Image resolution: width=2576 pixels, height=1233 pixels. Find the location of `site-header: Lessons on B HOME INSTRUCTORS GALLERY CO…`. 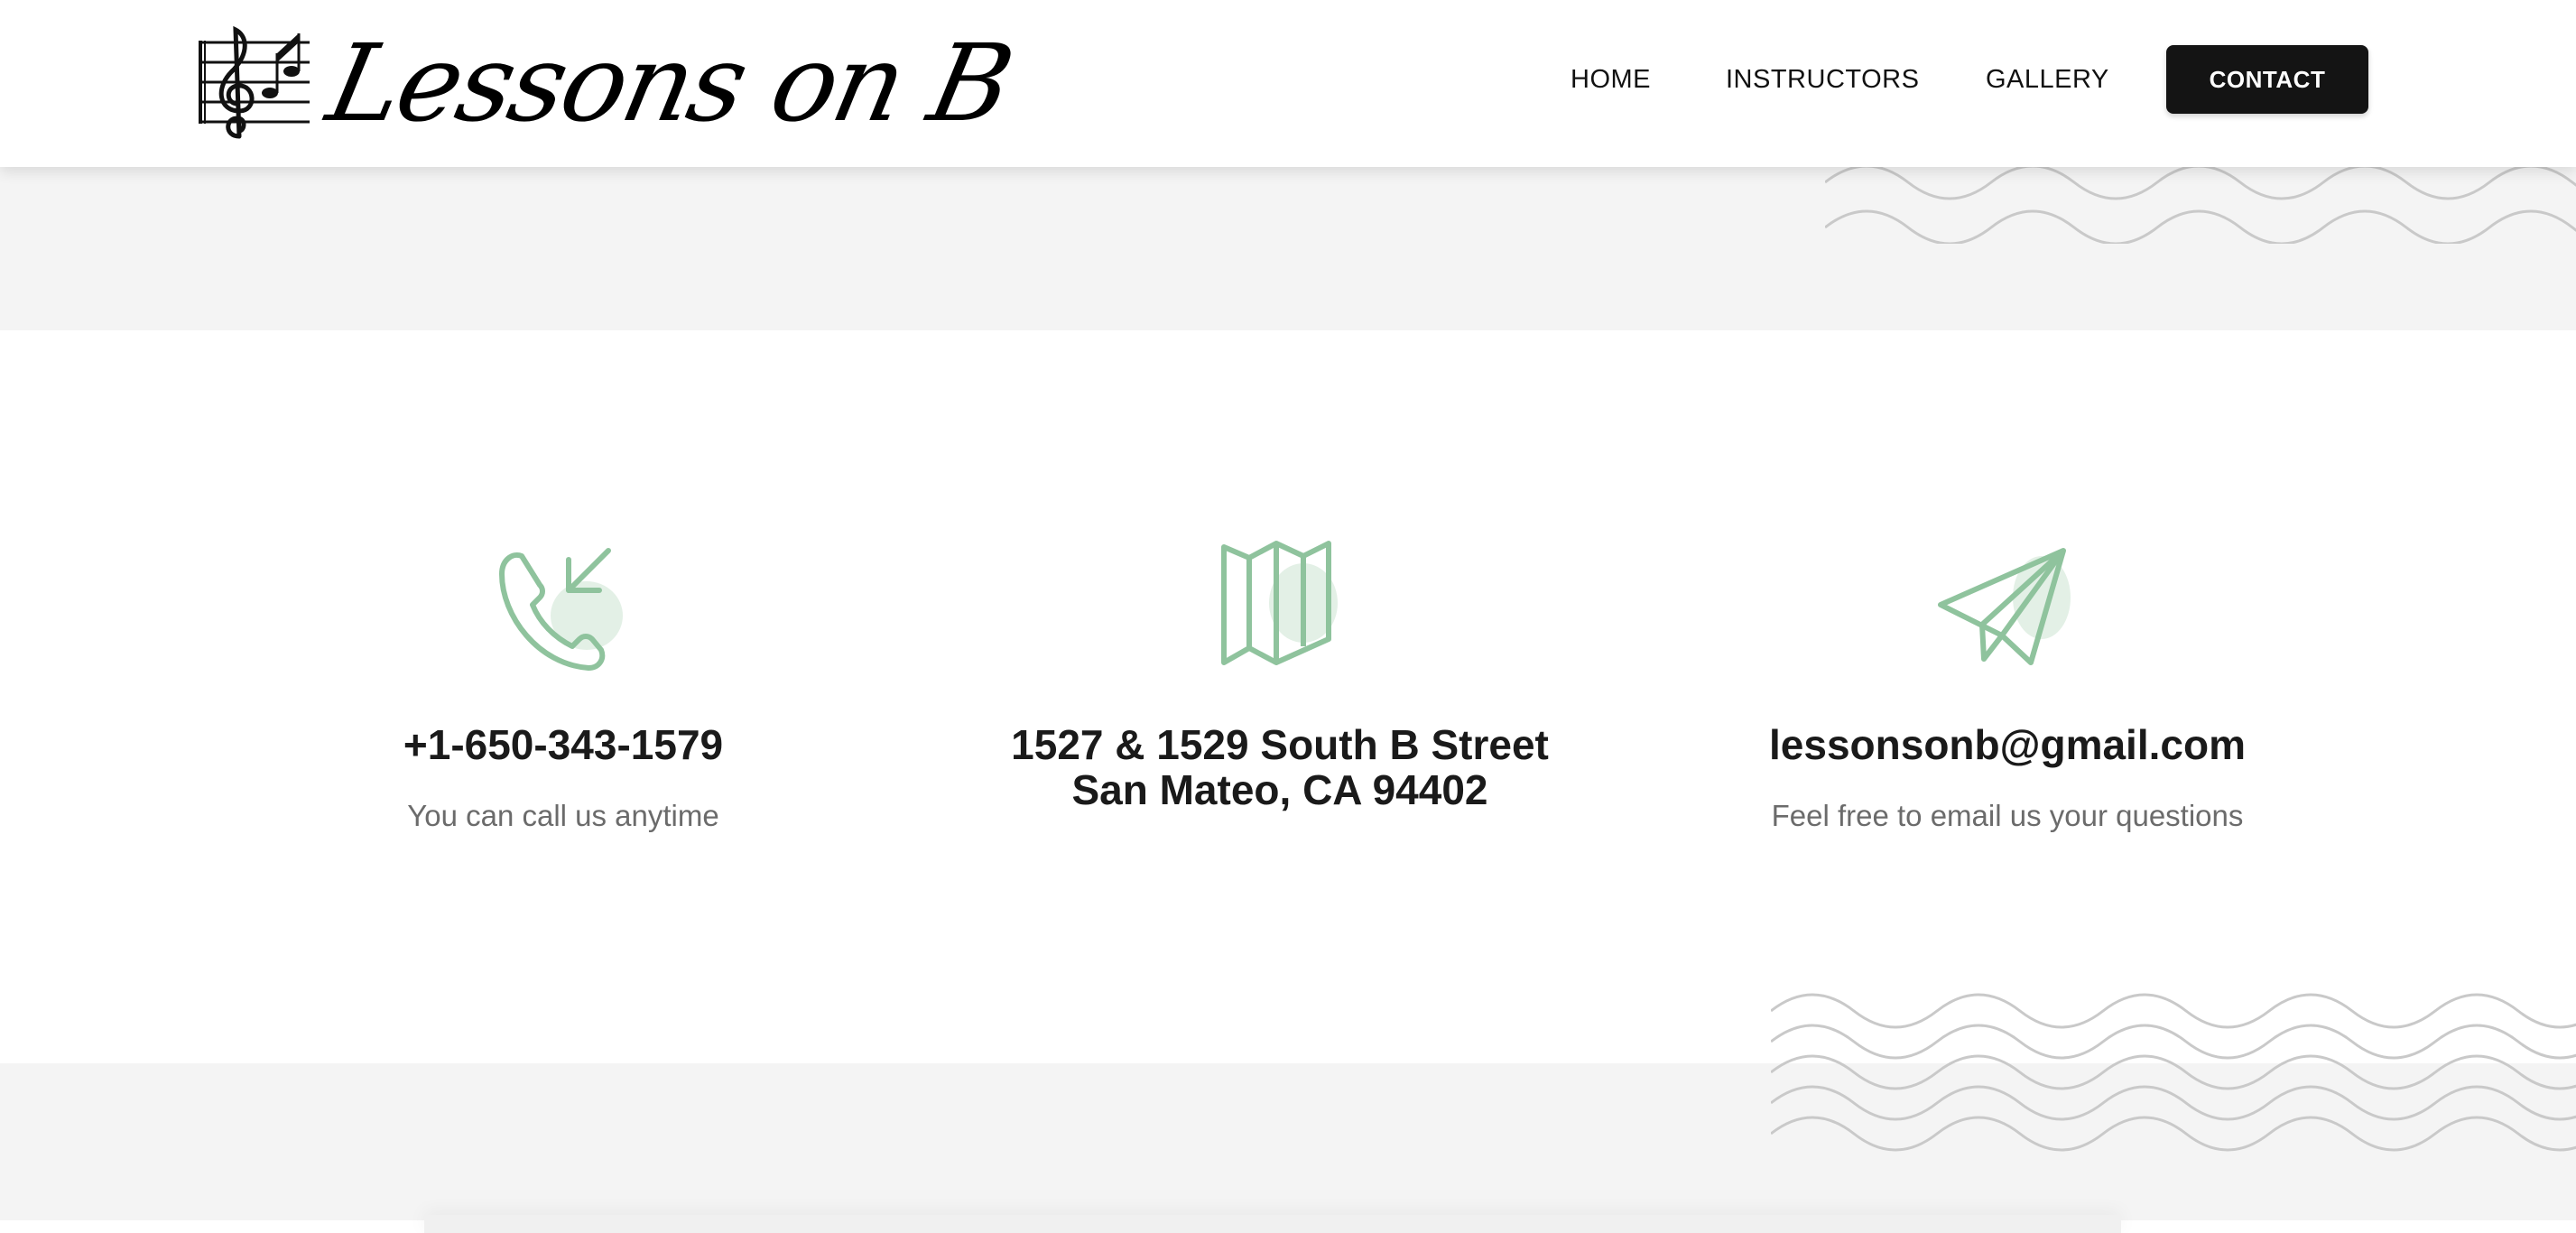

site-header: Lessons on B HOME INSTRUCTORS GALLERY CO… is located at coordinates (1288, 83).